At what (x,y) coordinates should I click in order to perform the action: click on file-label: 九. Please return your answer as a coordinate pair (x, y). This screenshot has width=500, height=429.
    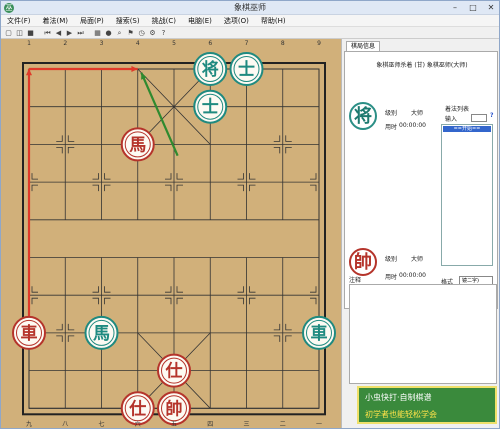
    Looking at the image, I should click on (28, 424).